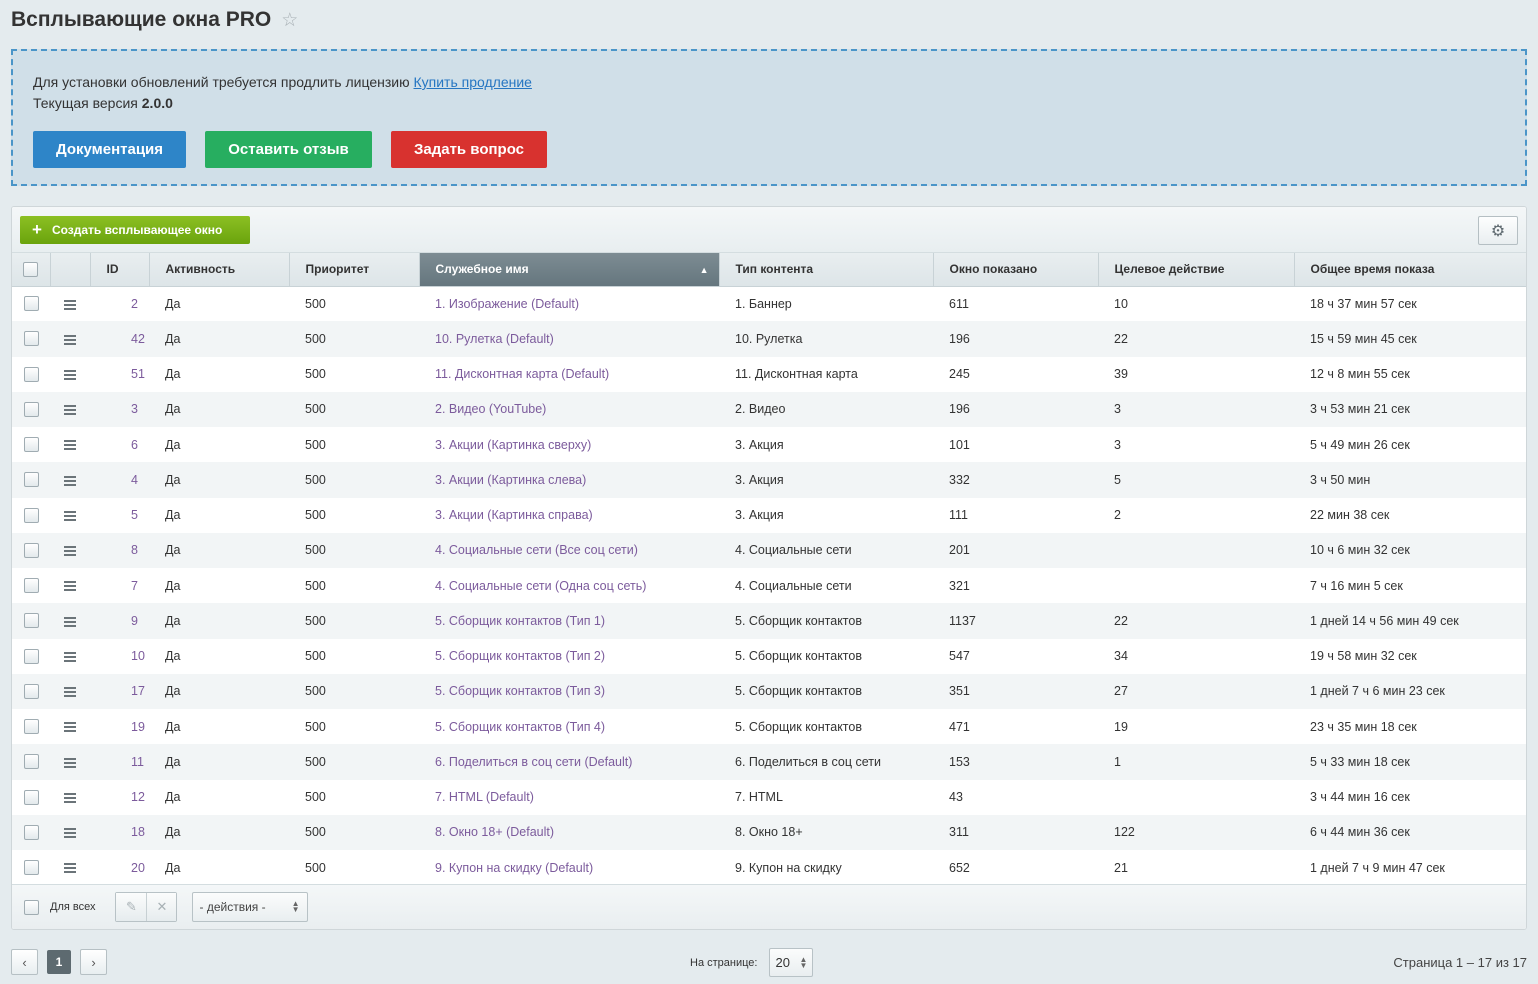  Describe the element at coordinates (1196, 270) in the screenshot. I see `column-header-target-action: Целевое действие` at that location.